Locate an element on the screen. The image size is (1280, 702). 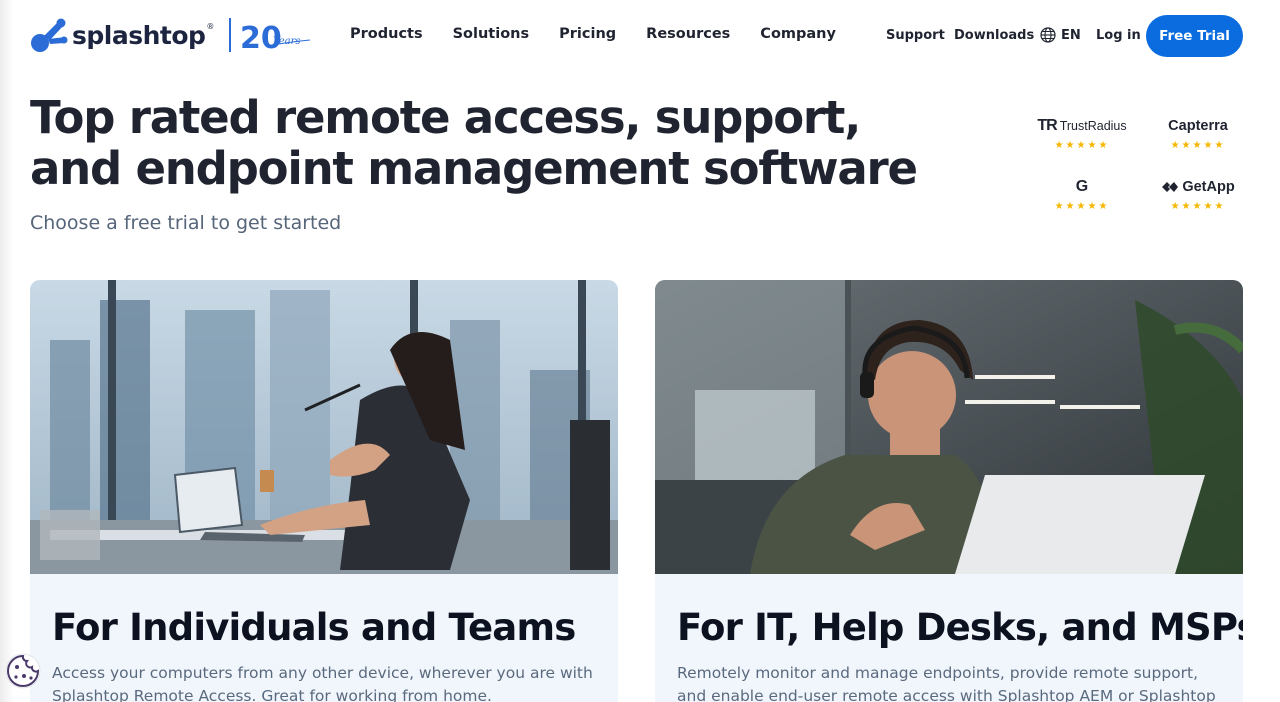
getapp-arrows-icon is located at coordinates (1170, 187).